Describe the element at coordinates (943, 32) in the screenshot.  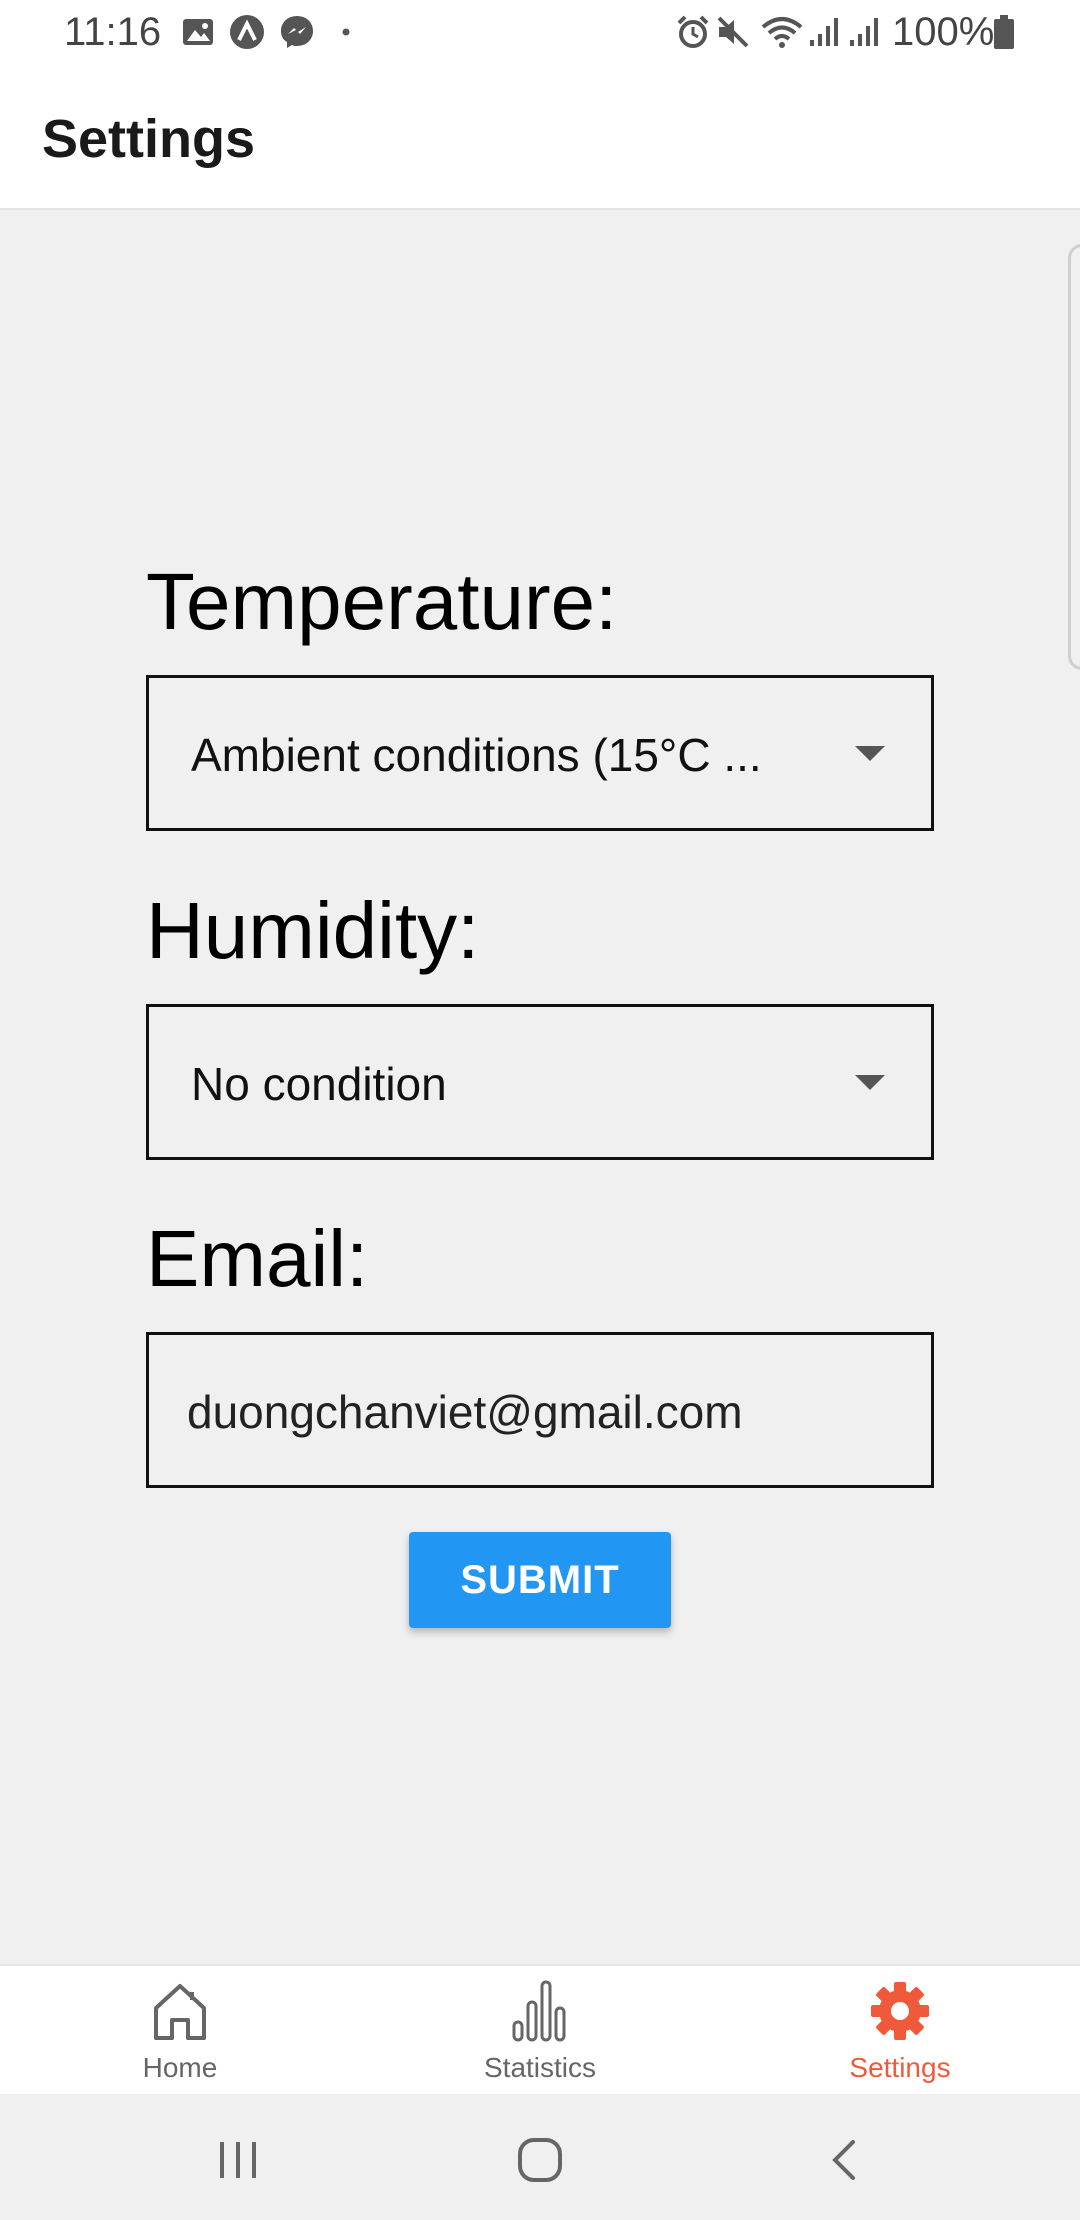
I see `battery-percent: 100%` at that location.